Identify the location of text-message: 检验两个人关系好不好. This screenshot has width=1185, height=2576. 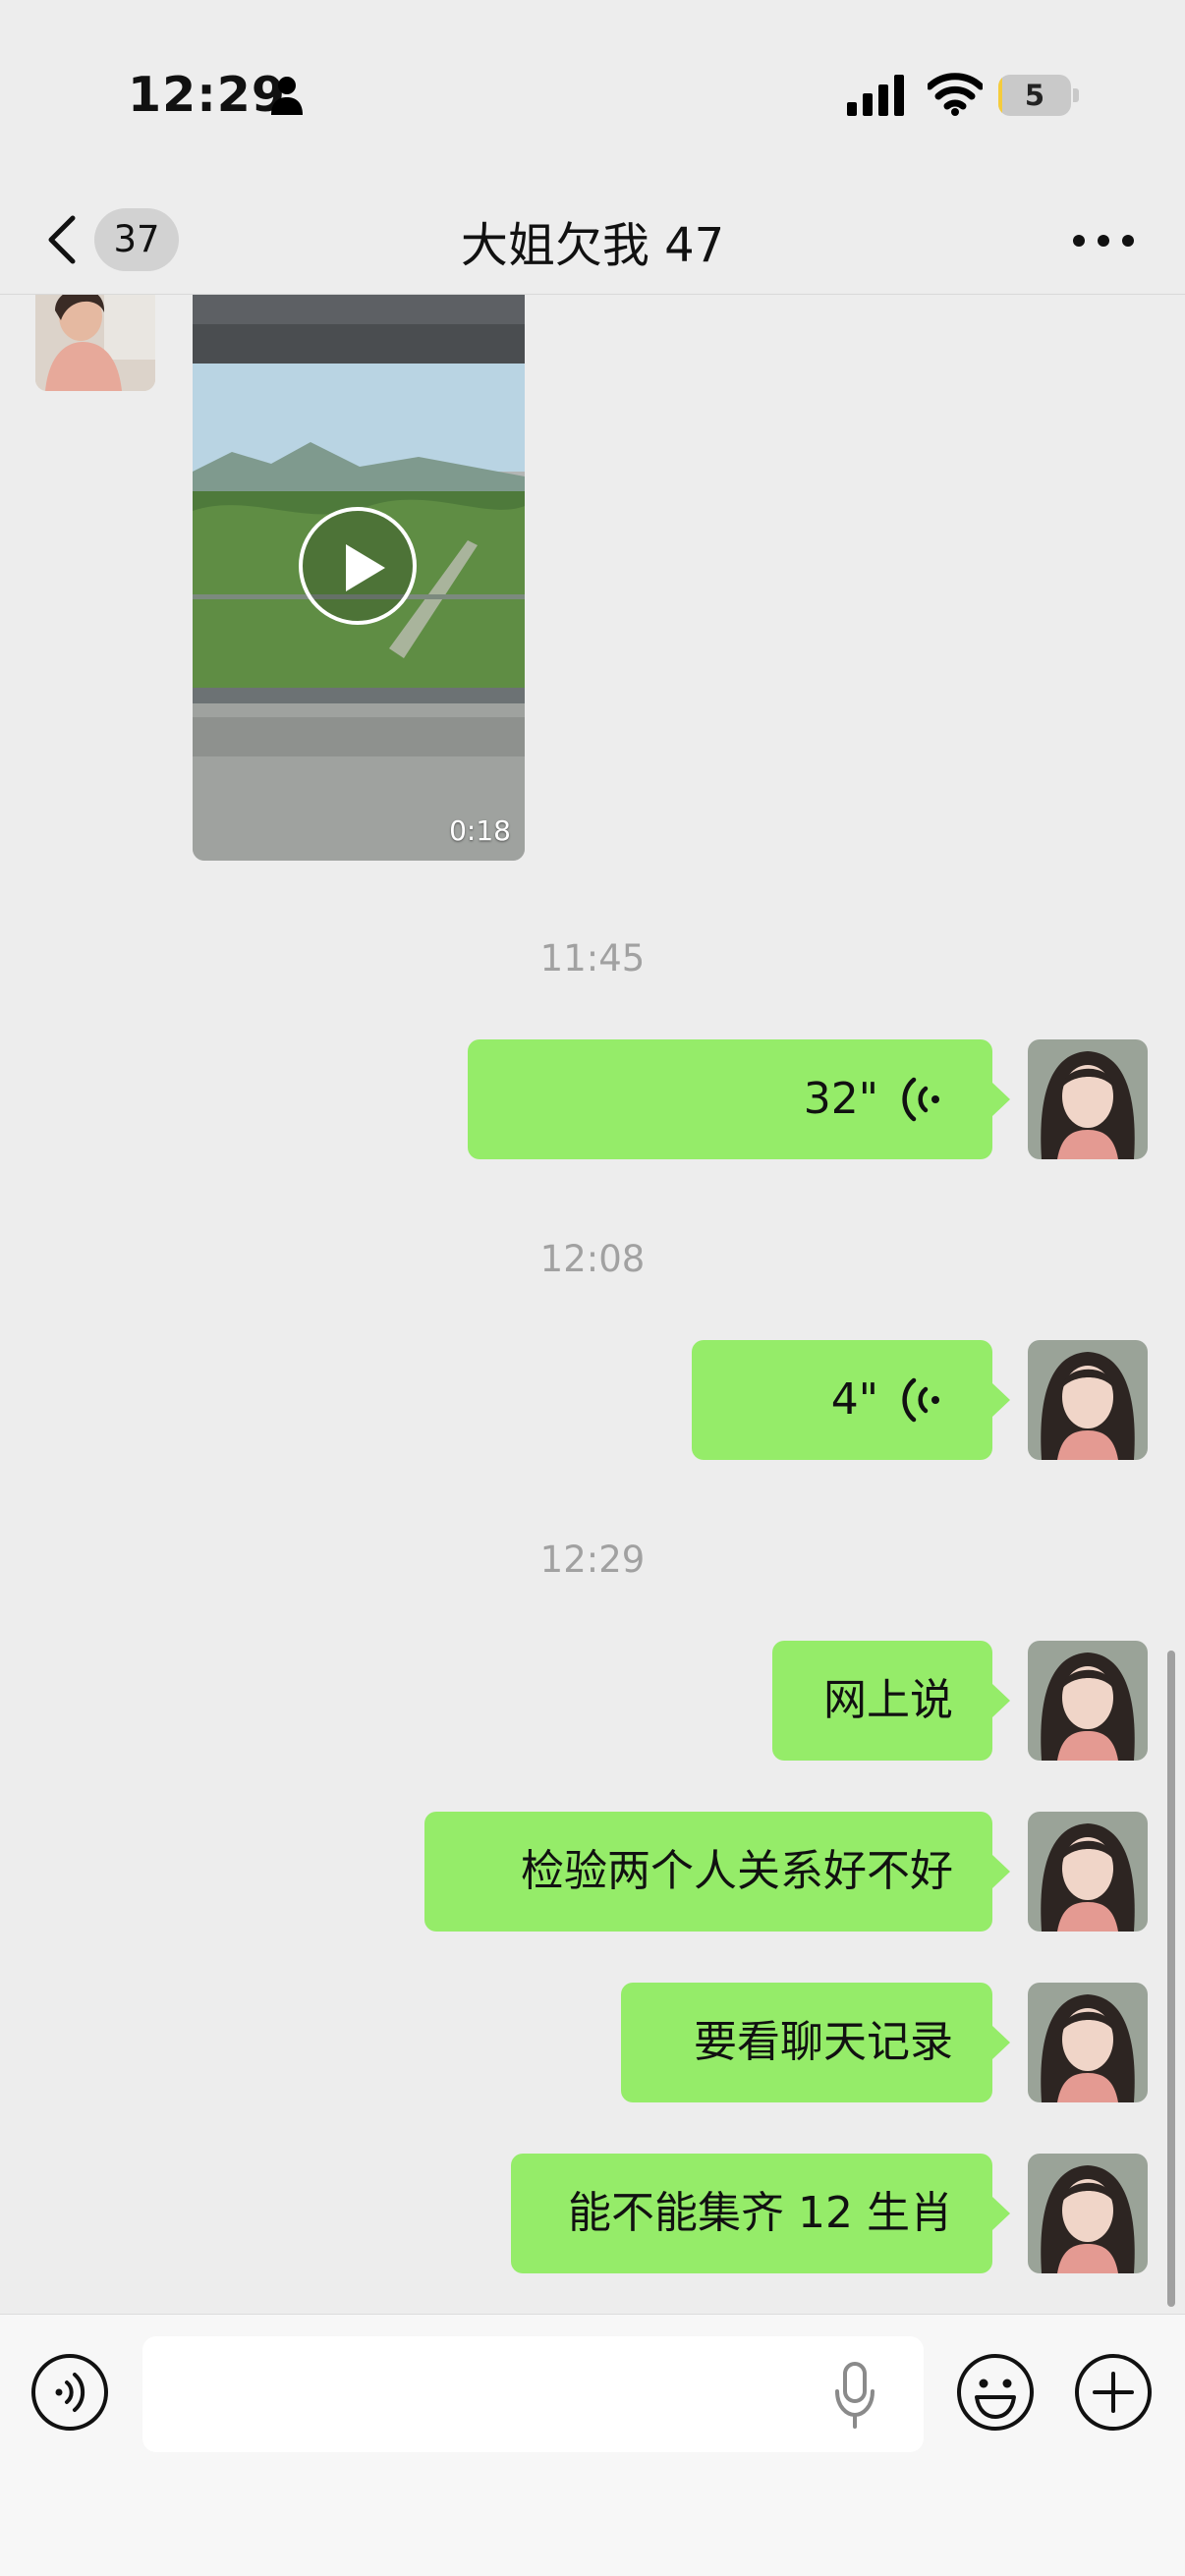
(717, 1872).